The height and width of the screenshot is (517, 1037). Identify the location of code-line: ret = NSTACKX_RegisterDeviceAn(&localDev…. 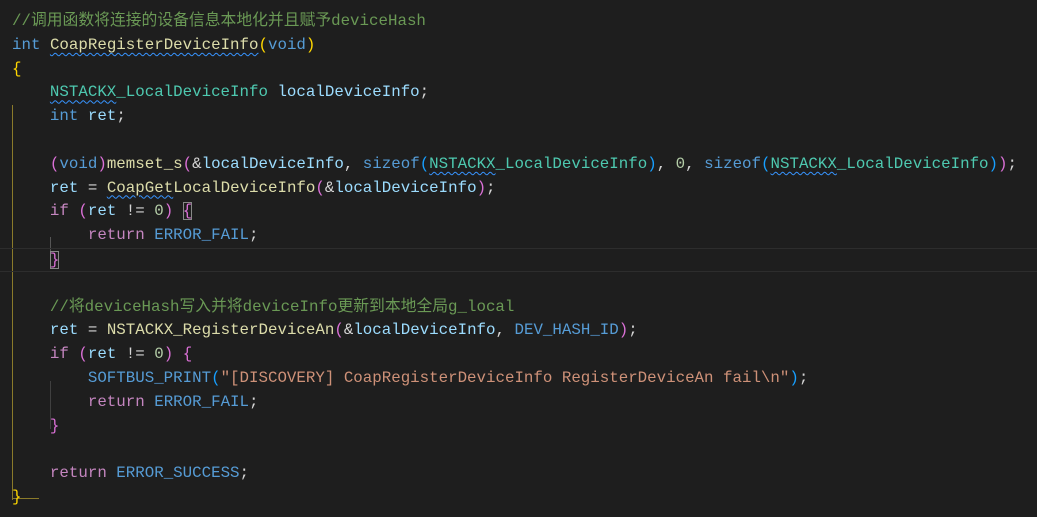
(518, 331).